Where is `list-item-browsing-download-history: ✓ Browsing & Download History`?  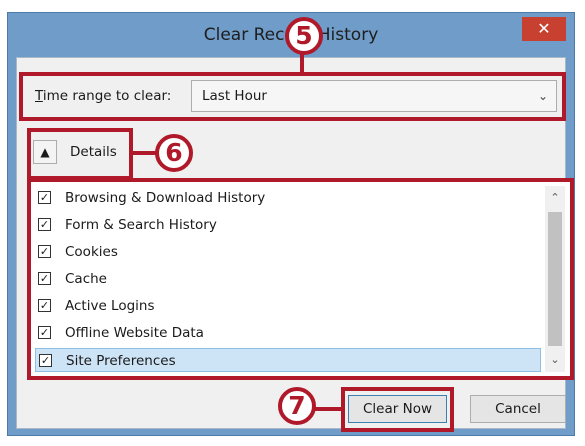
list-item-browsing-download-history: ✓ Browsing & Download History is located at coordinates (288, 198).